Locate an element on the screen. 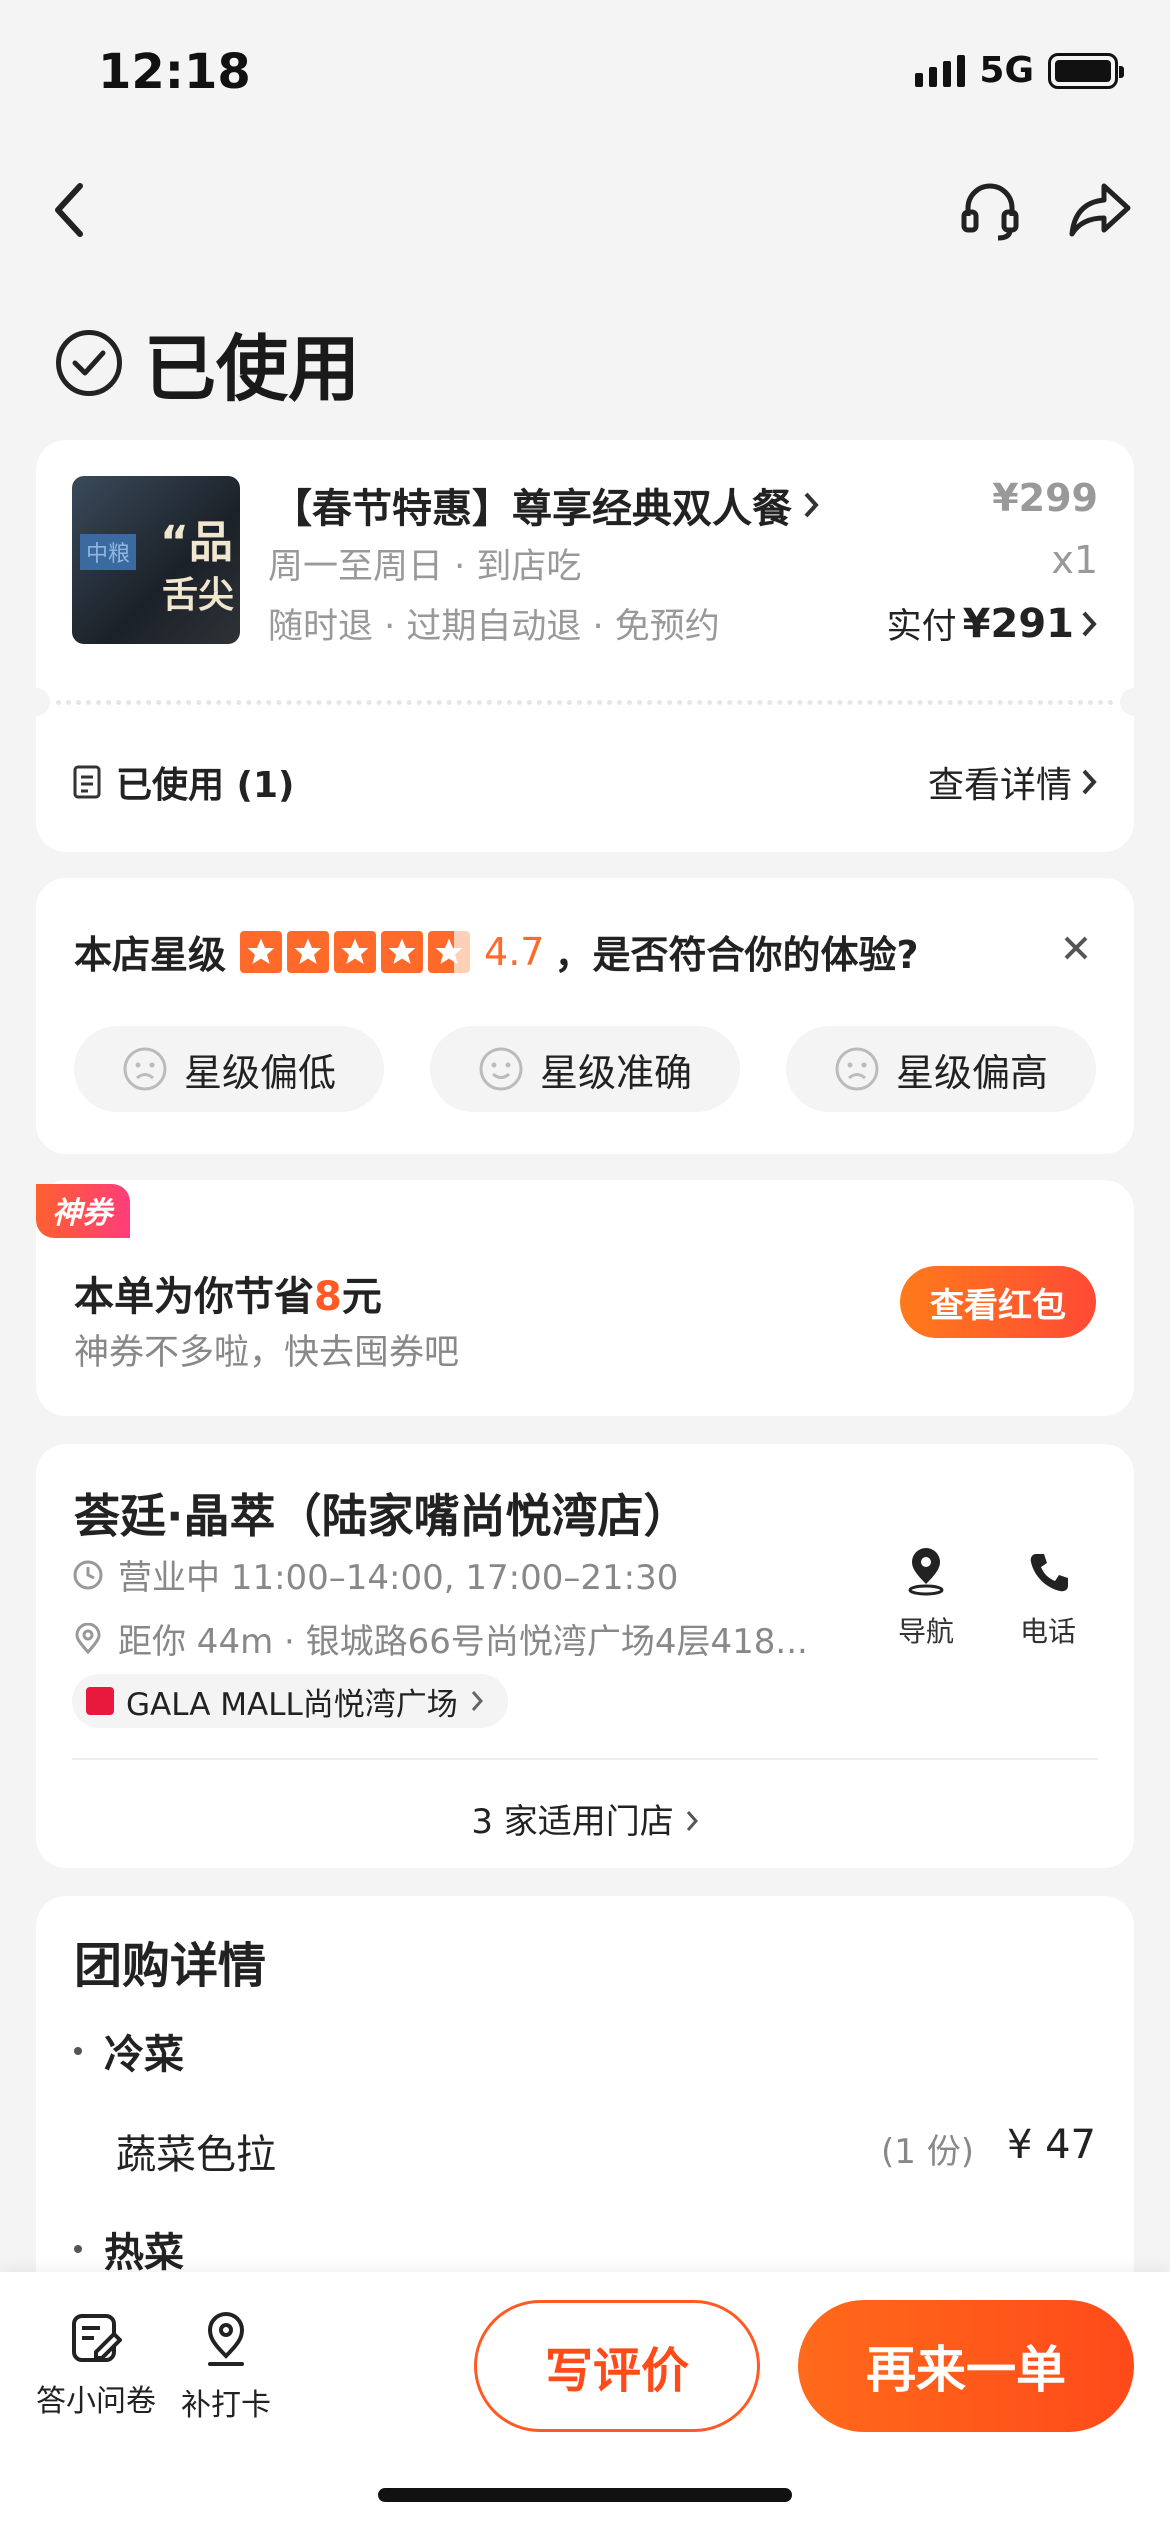  coupon-savings-title: 本单为你节省8元 is located at coordinates (228, 1297).